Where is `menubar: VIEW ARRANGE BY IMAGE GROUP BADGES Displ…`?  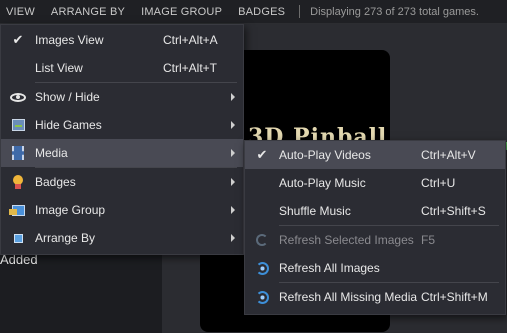
menubar: VIEW ARRANGE BY IMAGE GROUP BADGES Displ… is located at coordinates (253, 12).